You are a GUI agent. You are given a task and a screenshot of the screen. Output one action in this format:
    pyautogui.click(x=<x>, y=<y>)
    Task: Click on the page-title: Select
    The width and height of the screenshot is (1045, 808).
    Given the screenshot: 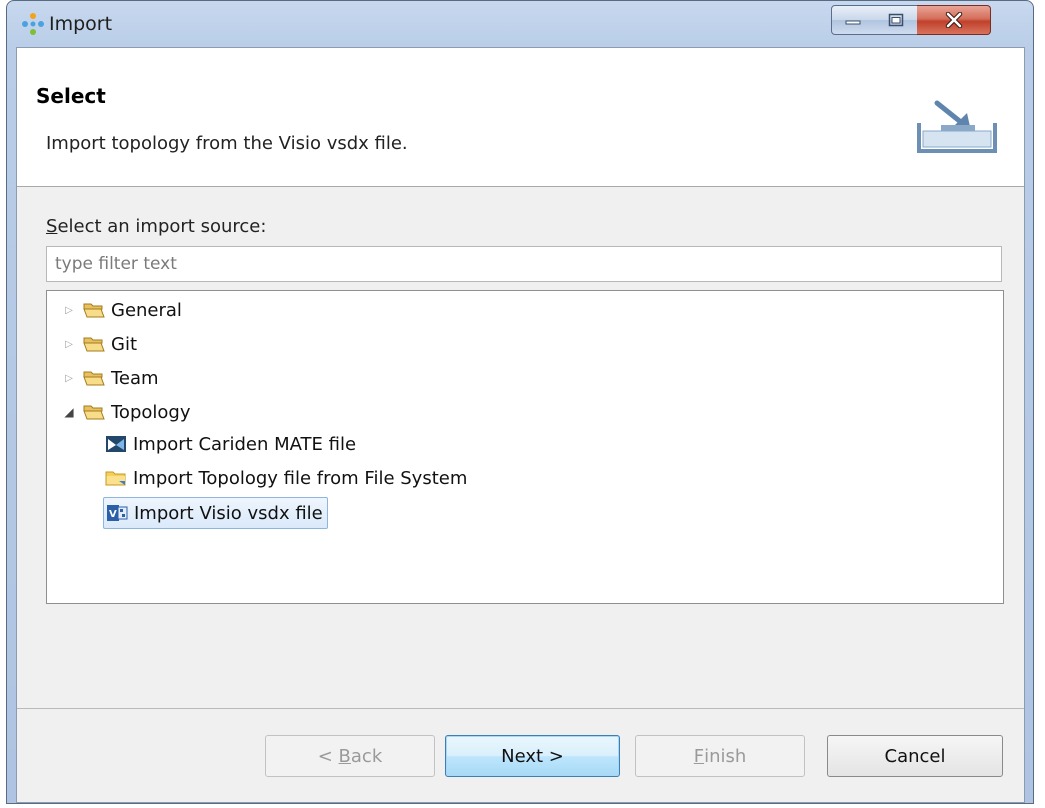 What is the action you would take?
    pyautogui.click(x=71, y=96)
    